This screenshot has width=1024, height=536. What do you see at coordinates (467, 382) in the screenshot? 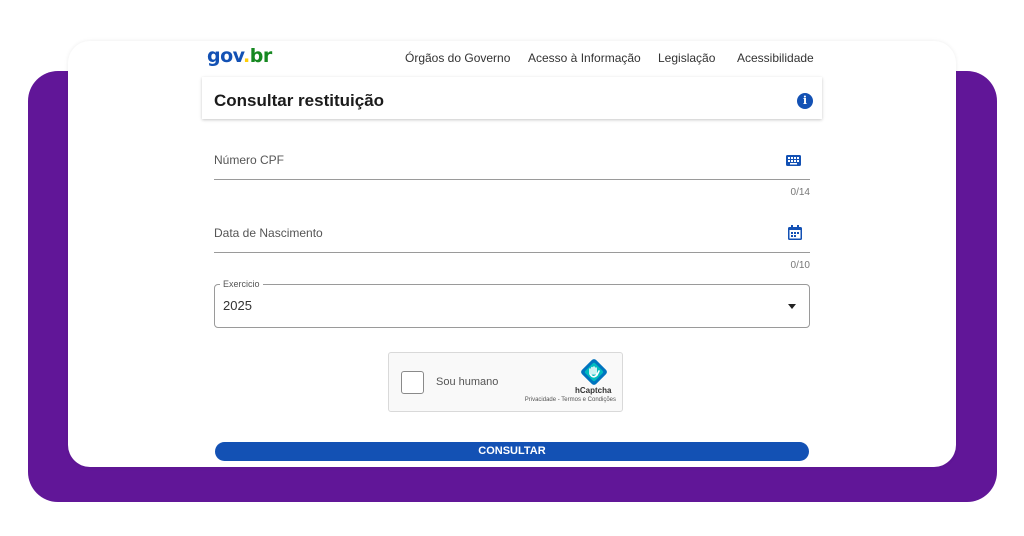
I see `captcha-label: Sou humano` at bounding box center [467, 382].